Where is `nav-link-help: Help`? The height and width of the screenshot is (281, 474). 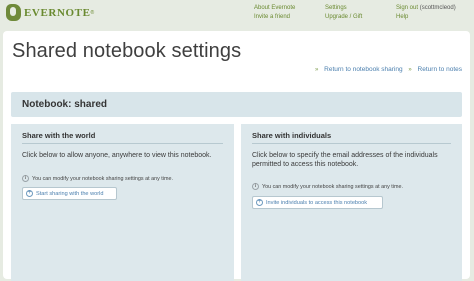
nav-link-help: Help is located at coordinates (426, 17).